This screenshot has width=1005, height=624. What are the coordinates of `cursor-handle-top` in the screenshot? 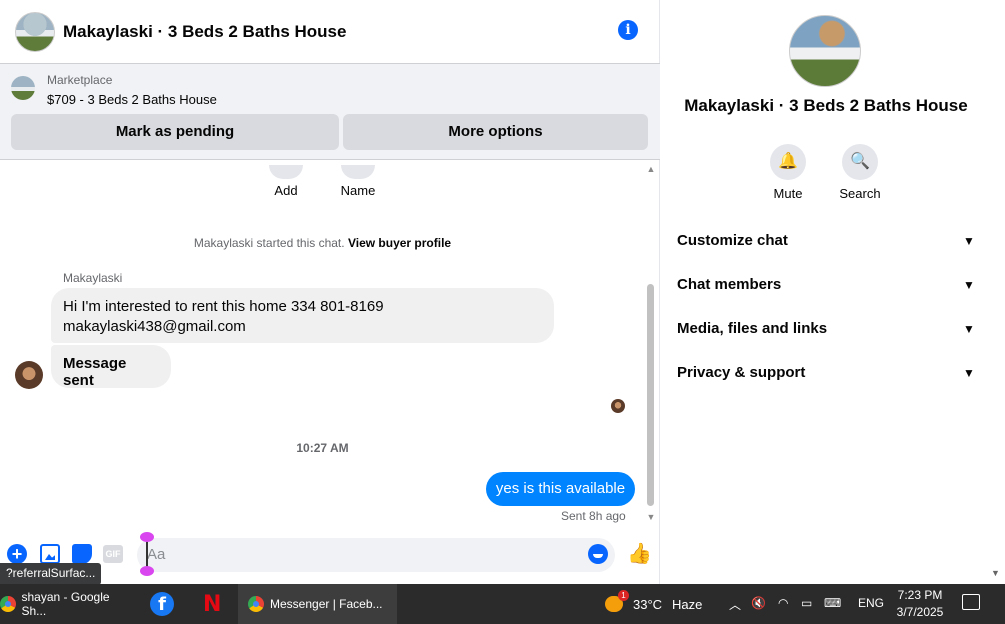 It's located at (147, 537).